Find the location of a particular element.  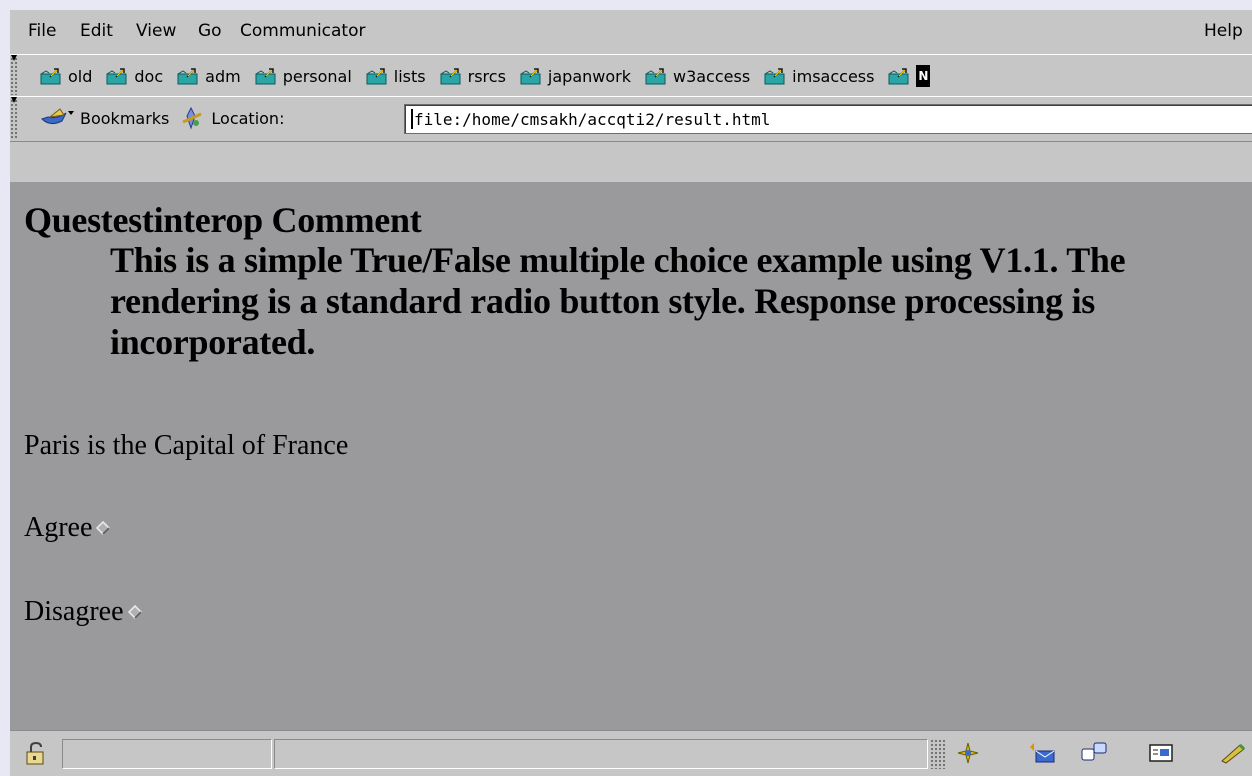

question-text: Paris is the Capital of France is located at coordinates (186, 445).